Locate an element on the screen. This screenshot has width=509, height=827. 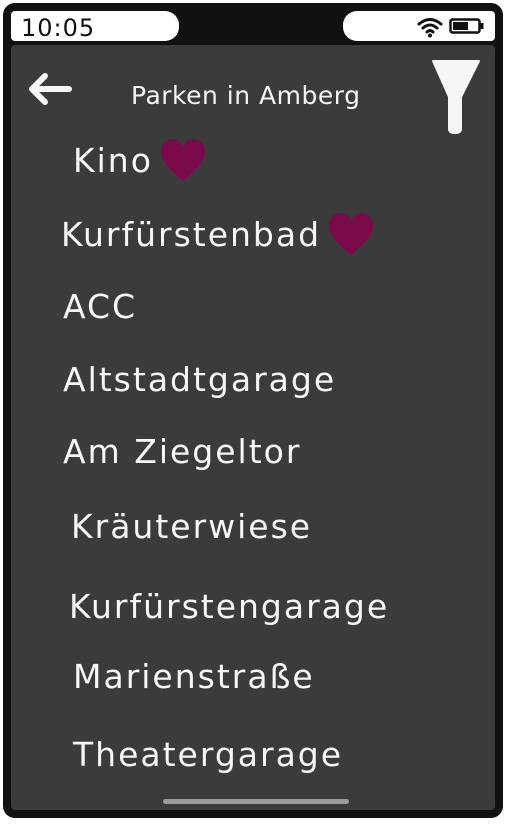
parking-list-item: Theatergarage is located at coordinates (208, 754).